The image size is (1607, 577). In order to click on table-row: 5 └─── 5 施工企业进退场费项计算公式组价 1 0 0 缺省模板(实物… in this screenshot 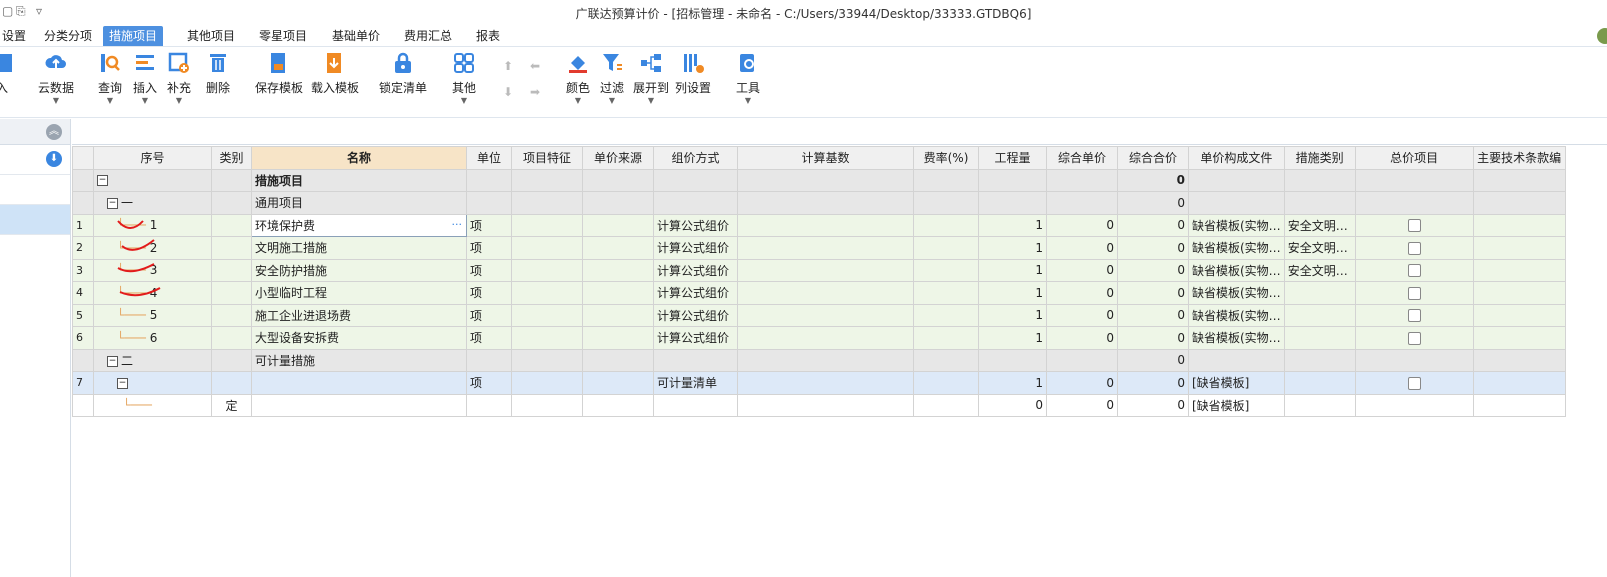, I will do `click(819, 315)`.